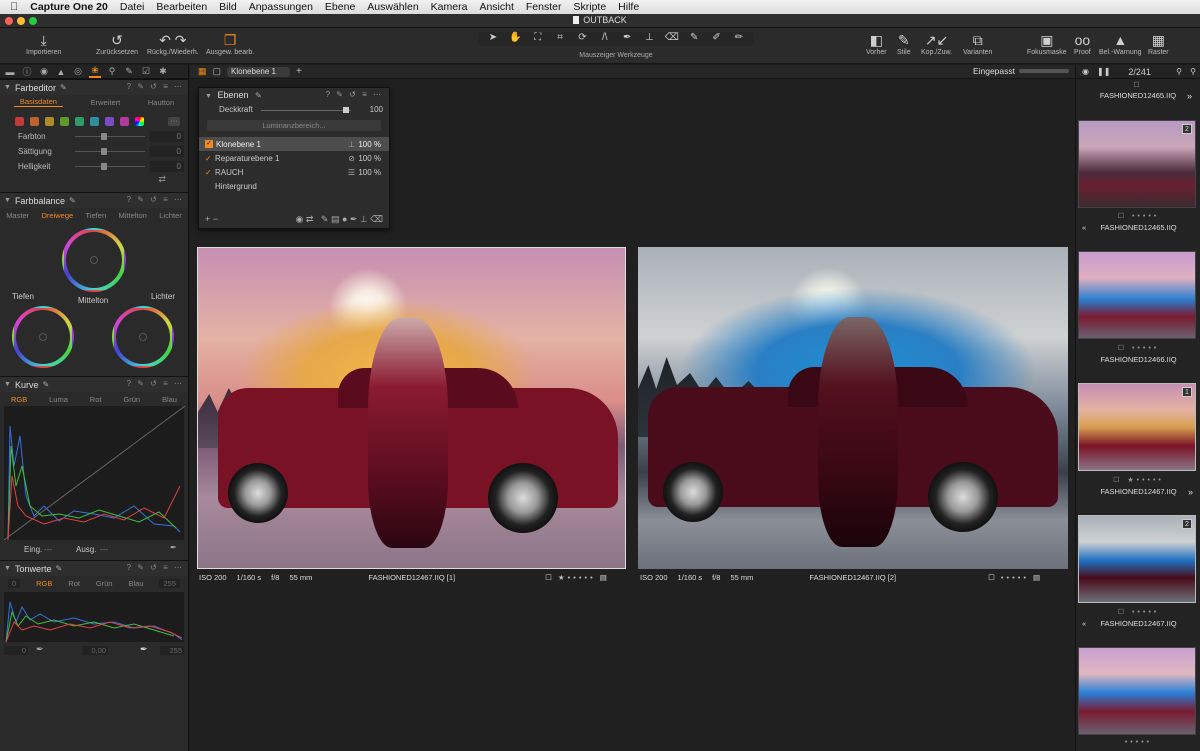 The image size is (1200, 751). Describe the element at coordinates (230, 43) in the screenshot. I see `edit-selected-button: ❐ Ausgew. bearb.` at that location.